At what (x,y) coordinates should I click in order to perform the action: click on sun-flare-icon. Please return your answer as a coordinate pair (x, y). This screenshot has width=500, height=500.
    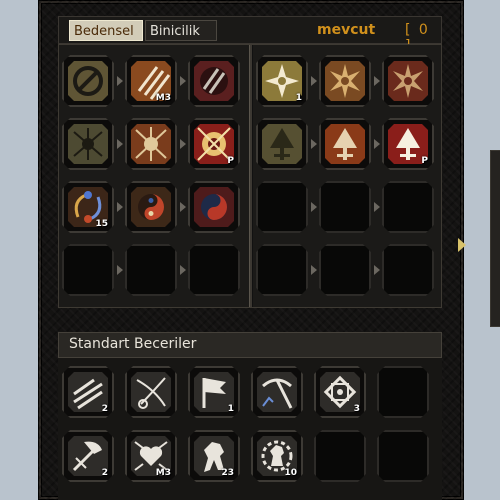
    Looking at the image, I should click on (408, 81).